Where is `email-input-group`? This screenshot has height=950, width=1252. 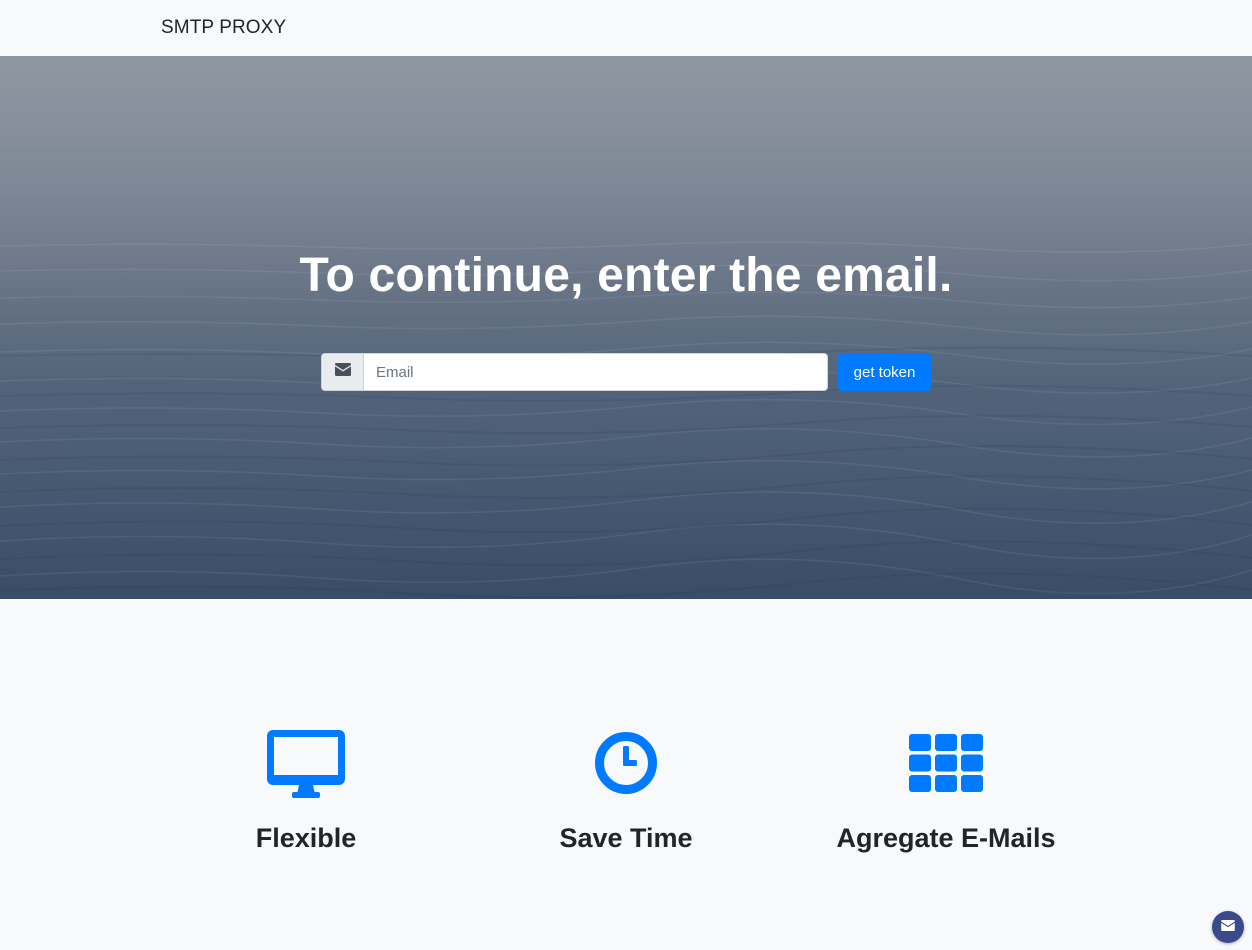 email-input-group is located at coordinates (574, 372).